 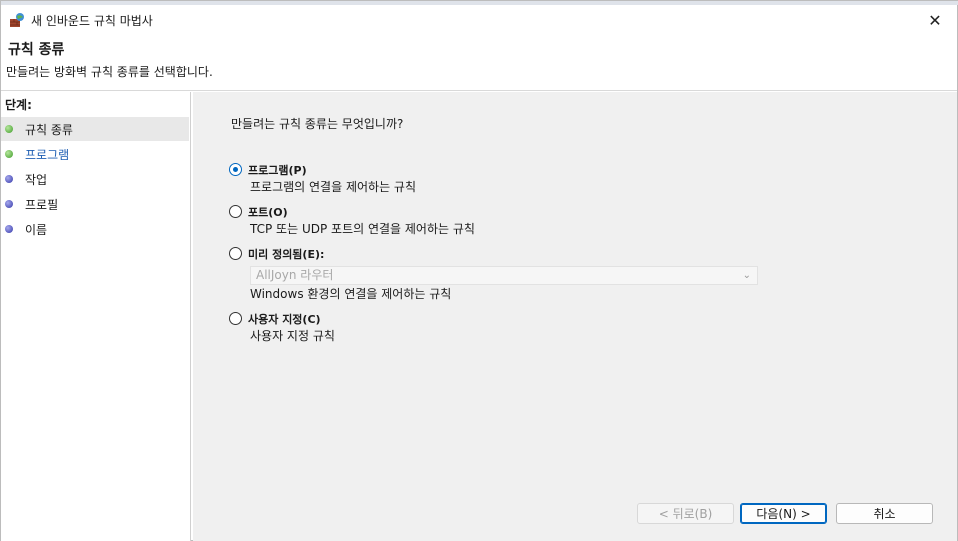 I want to click on step-item-name: 이름, so click(x=95, y=229).